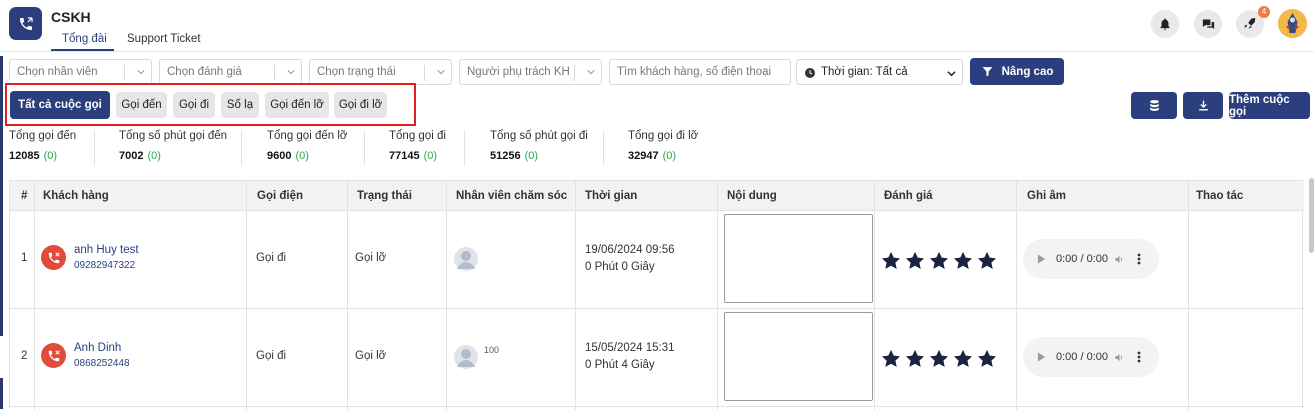 The image size is (1314, 410). What do you see at coordinates (1046, 196) in the screenshot?
I see `col-recording: Ghi âm` at bounding box center [1046, 196].